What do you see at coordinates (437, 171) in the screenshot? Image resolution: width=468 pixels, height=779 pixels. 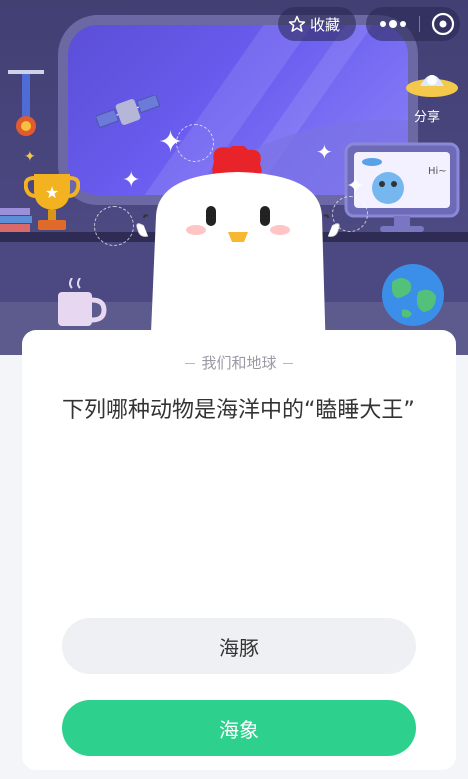 I see `monitor-greeting: Hi~` at bounding box center [437, 171].